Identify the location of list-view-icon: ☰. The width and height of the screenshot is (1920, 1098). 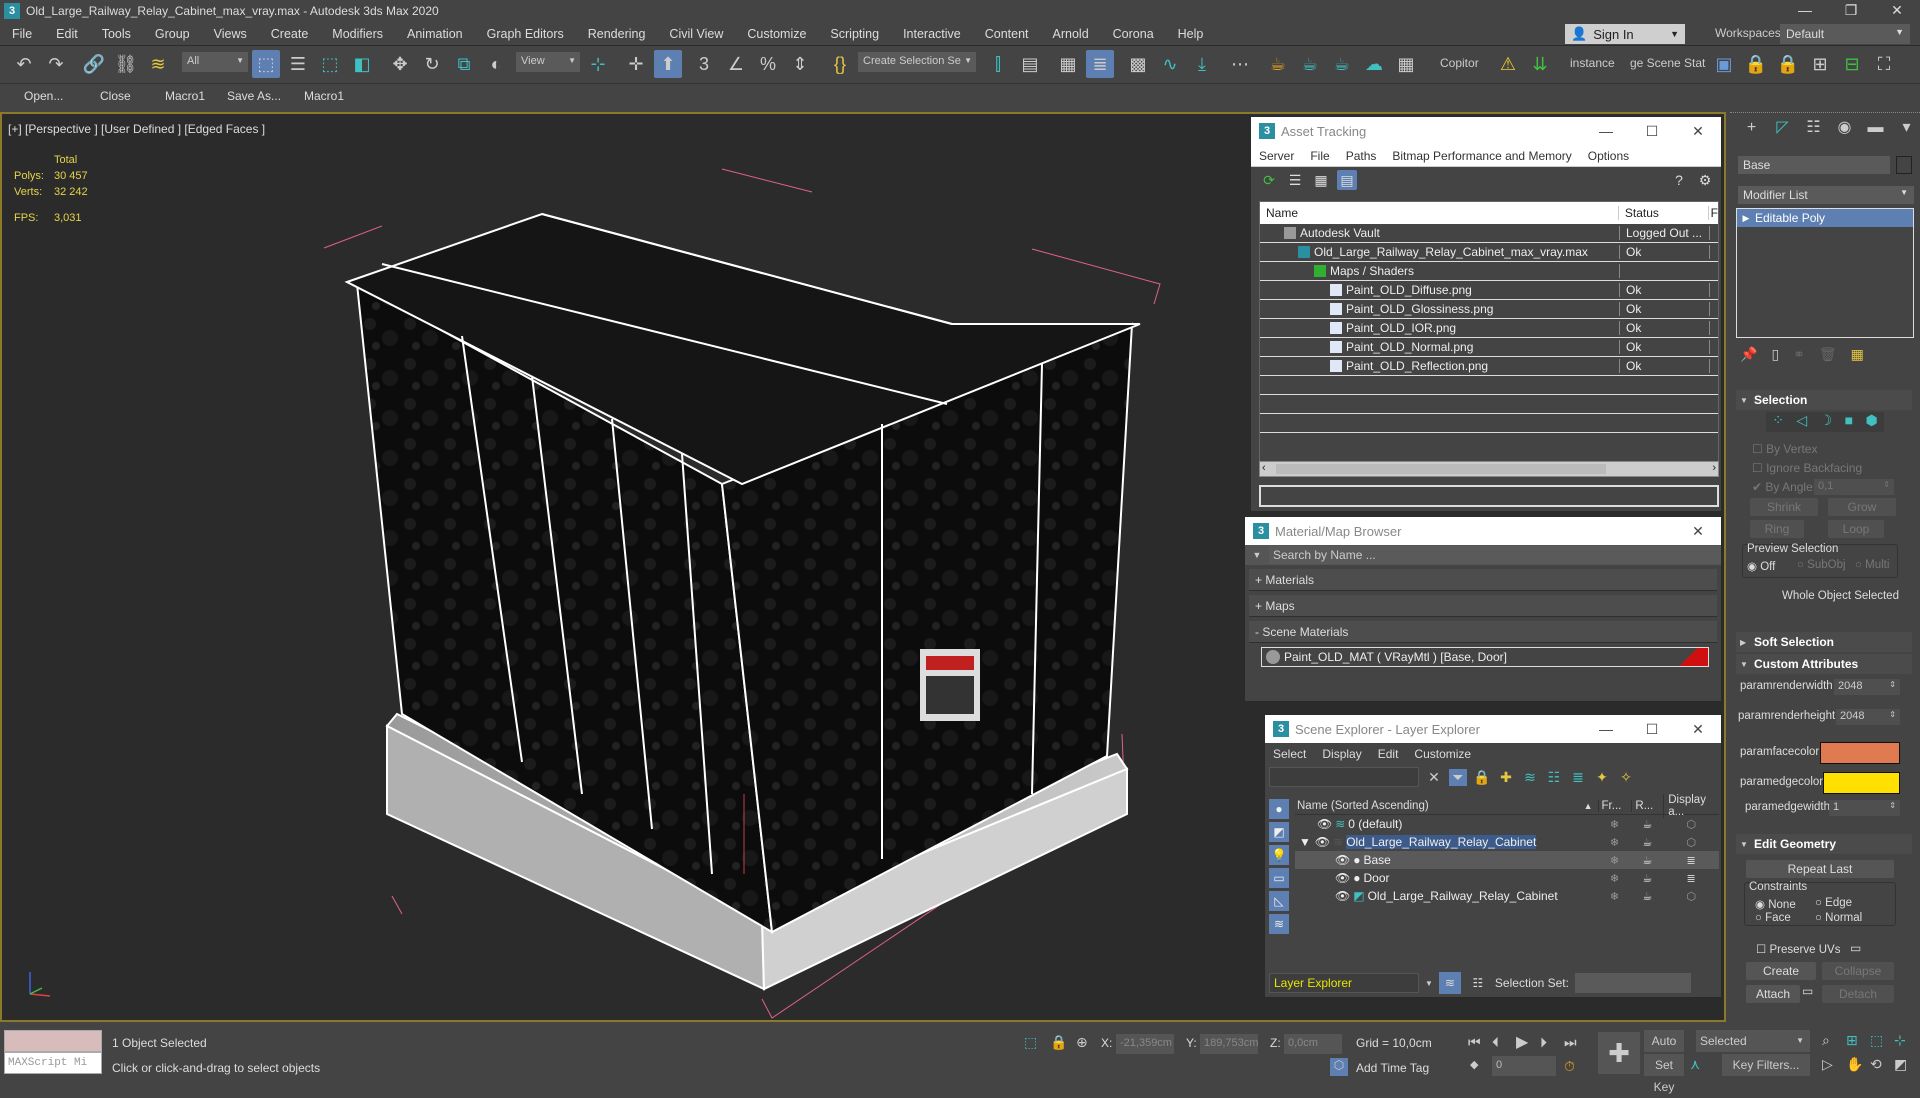
(1295, 180).